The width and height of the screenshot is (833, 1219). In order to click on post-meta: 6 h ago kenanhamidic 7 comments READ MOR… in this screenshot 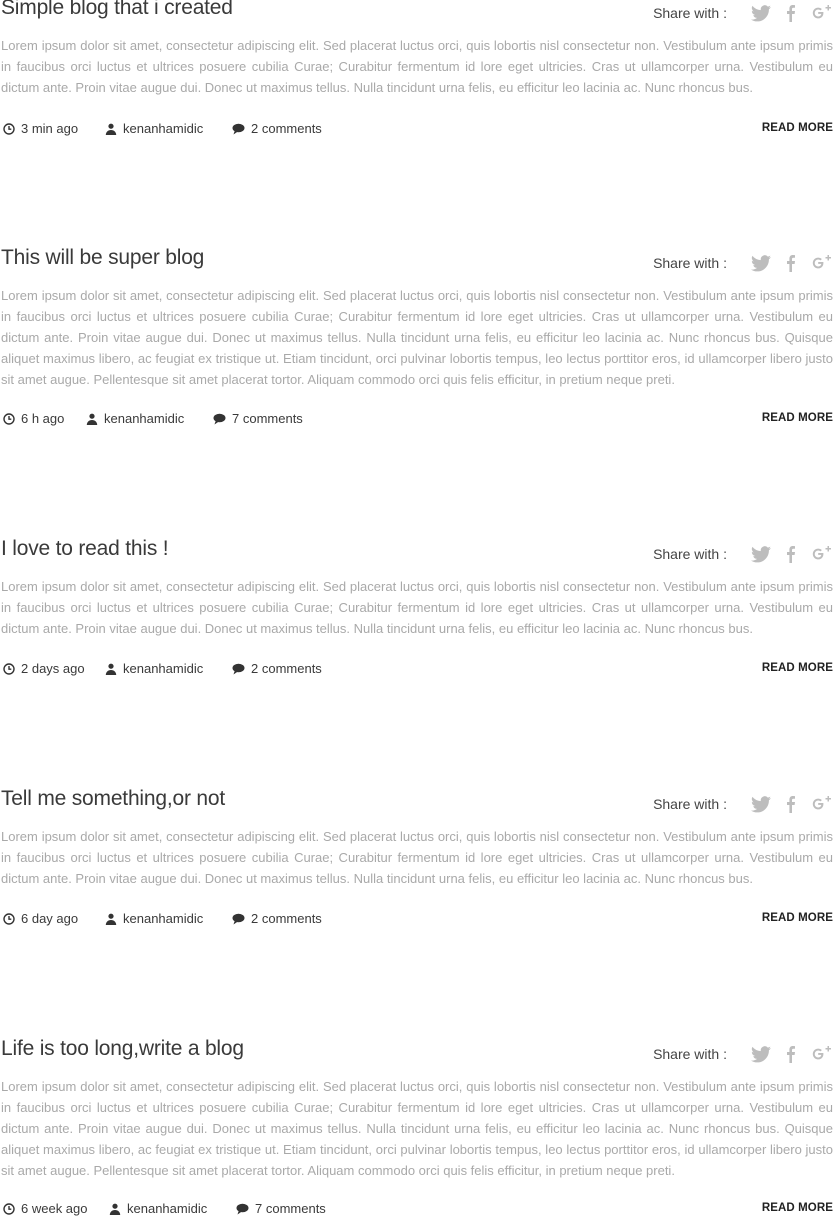, I will do `click(416, 420)`.